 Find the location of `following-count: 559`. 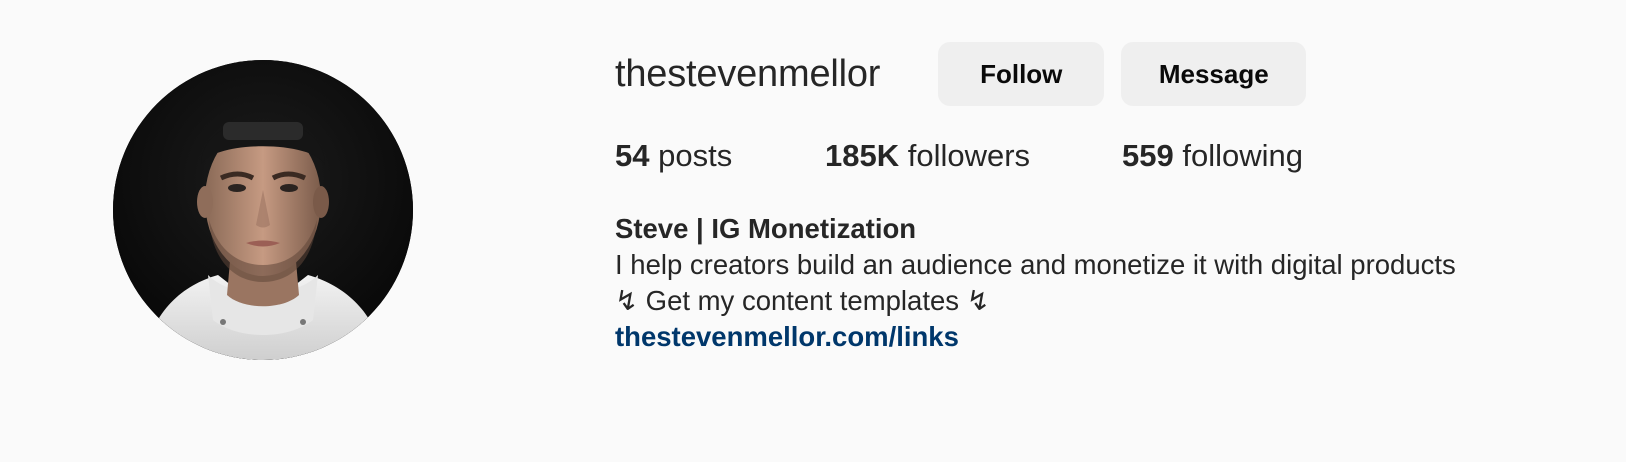

following-count: 559 is located at coordinates (1148, 155).